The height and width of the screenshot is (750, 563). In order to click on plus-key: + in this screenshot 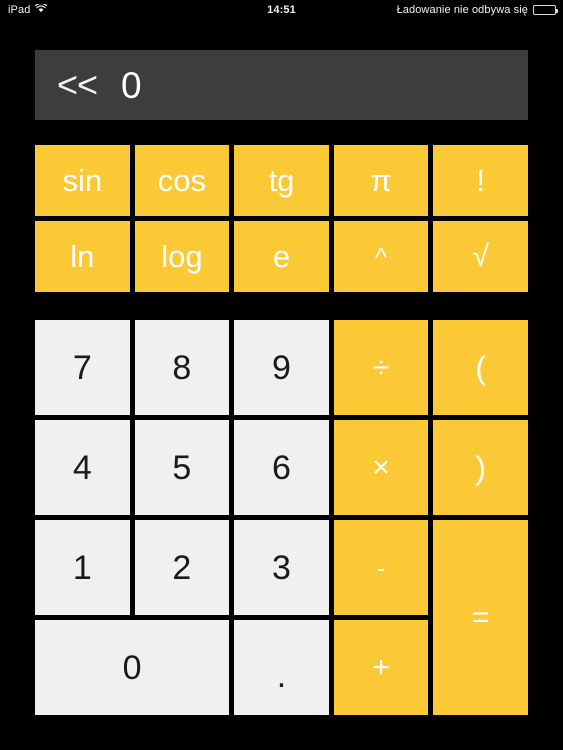, I will do `click(381, 667)`.